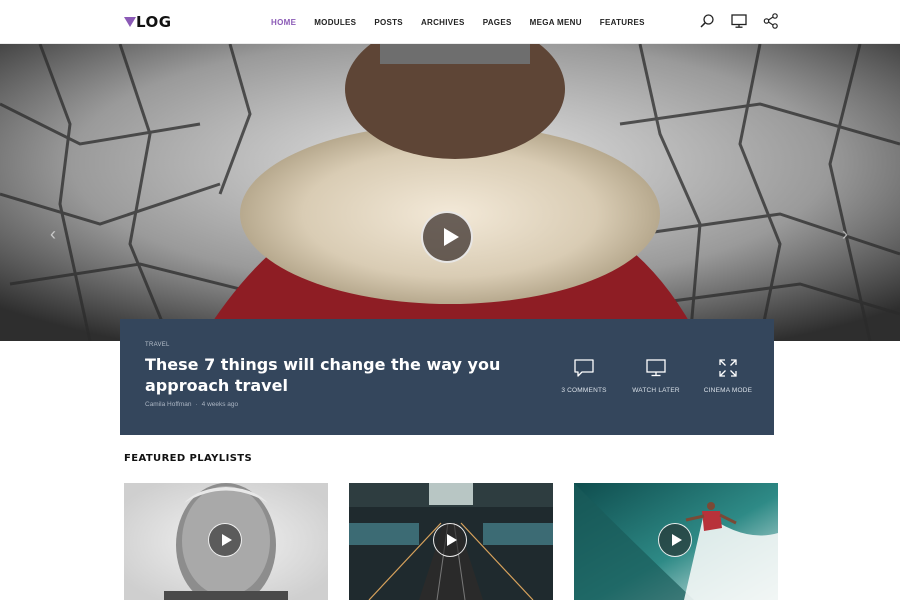 Image resolution: width=900 pixels, height=600 pixels. What do you see at coordinates (191, 404) in the screenshot?
I see `post-meta: Camila Hoffman · 4 weeks ago` at bounding box center [191, 404].